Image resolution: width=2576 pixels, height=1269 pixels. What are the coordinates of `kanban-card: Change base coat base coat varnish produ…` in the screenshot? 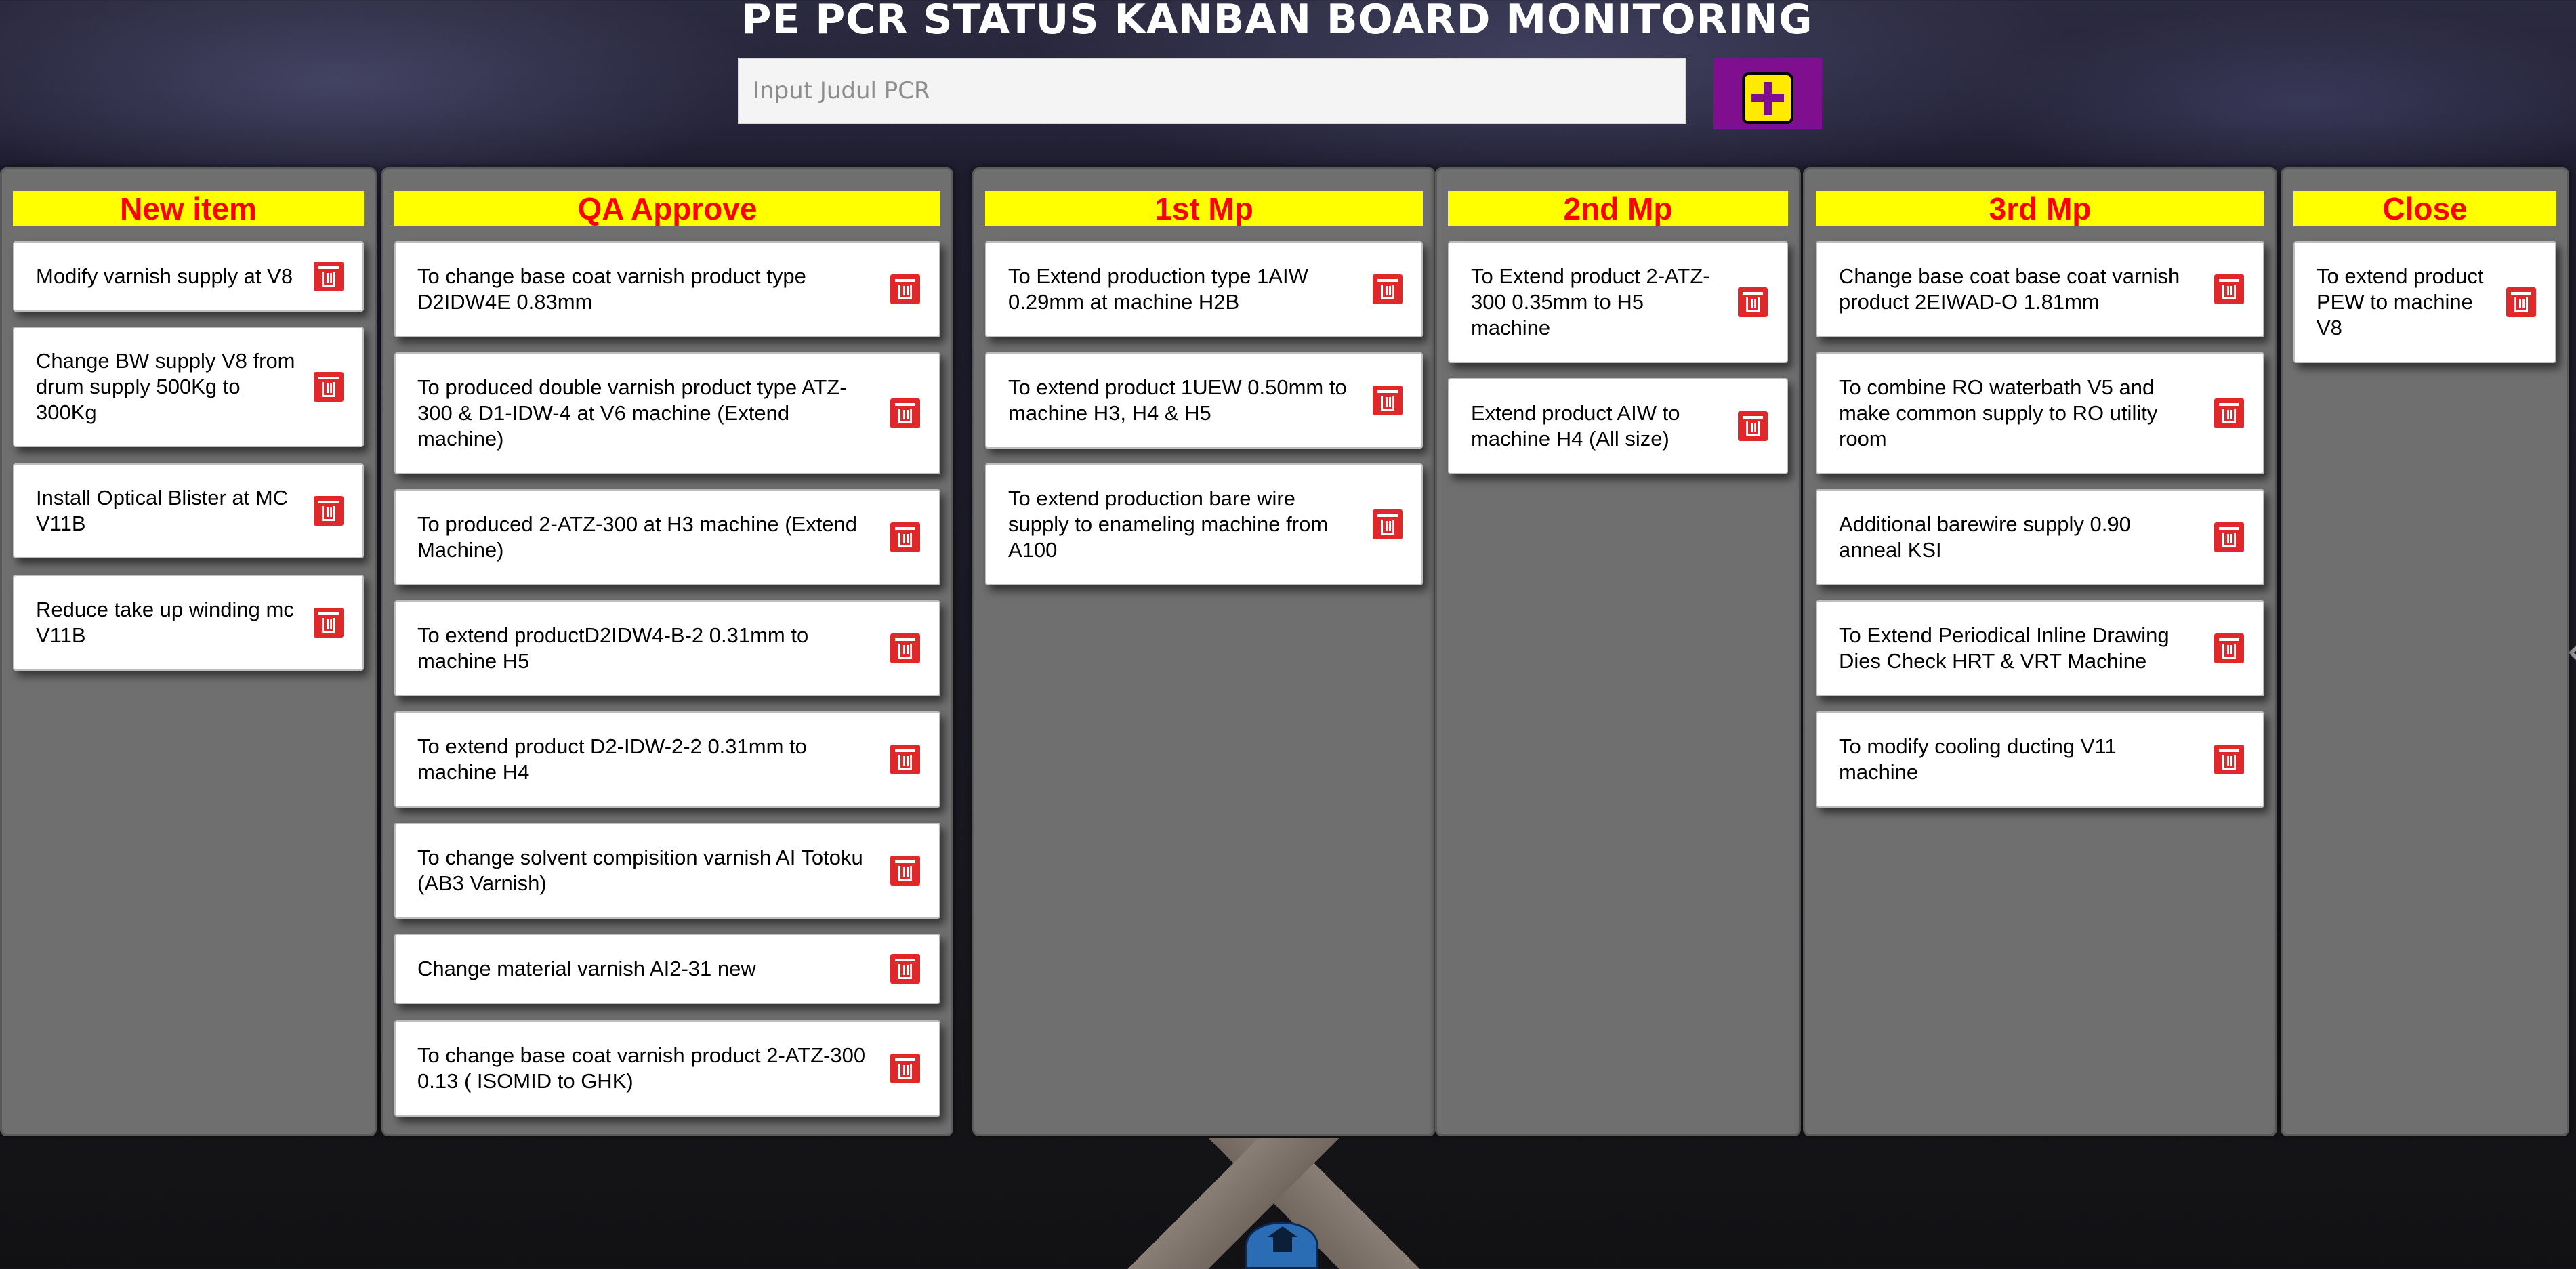 It's located at (2040, 289).